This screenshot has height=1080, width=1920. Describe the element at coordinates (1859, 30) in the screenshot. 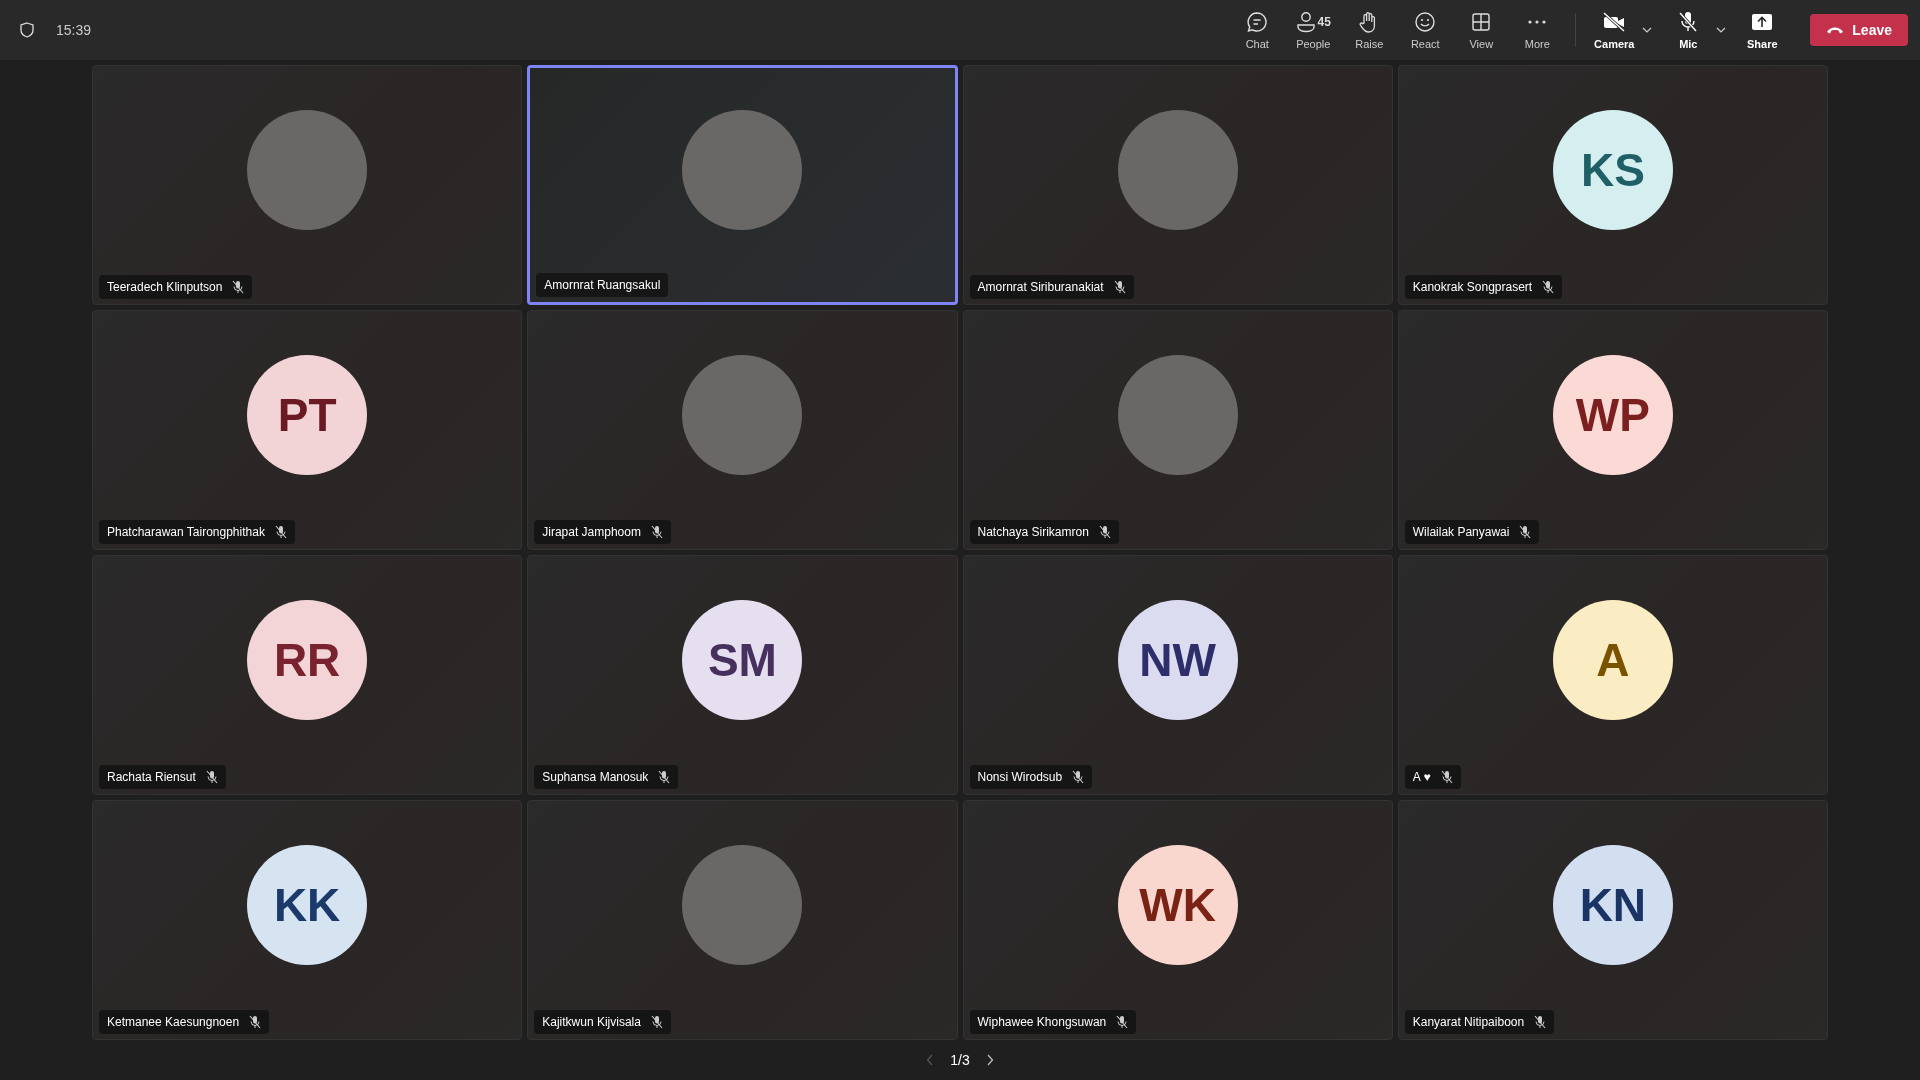

I see `leave-button: Leave` at that location.